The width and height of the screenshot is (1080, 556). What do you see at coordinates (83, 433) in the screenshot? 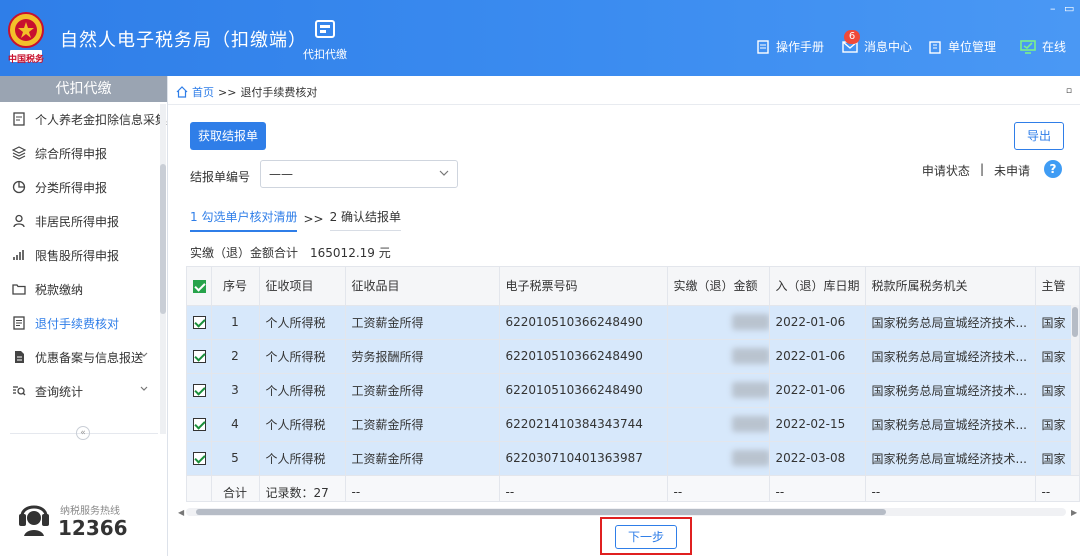
I see `sidebar-collapse-button: «` at bounding box center [83, 433].